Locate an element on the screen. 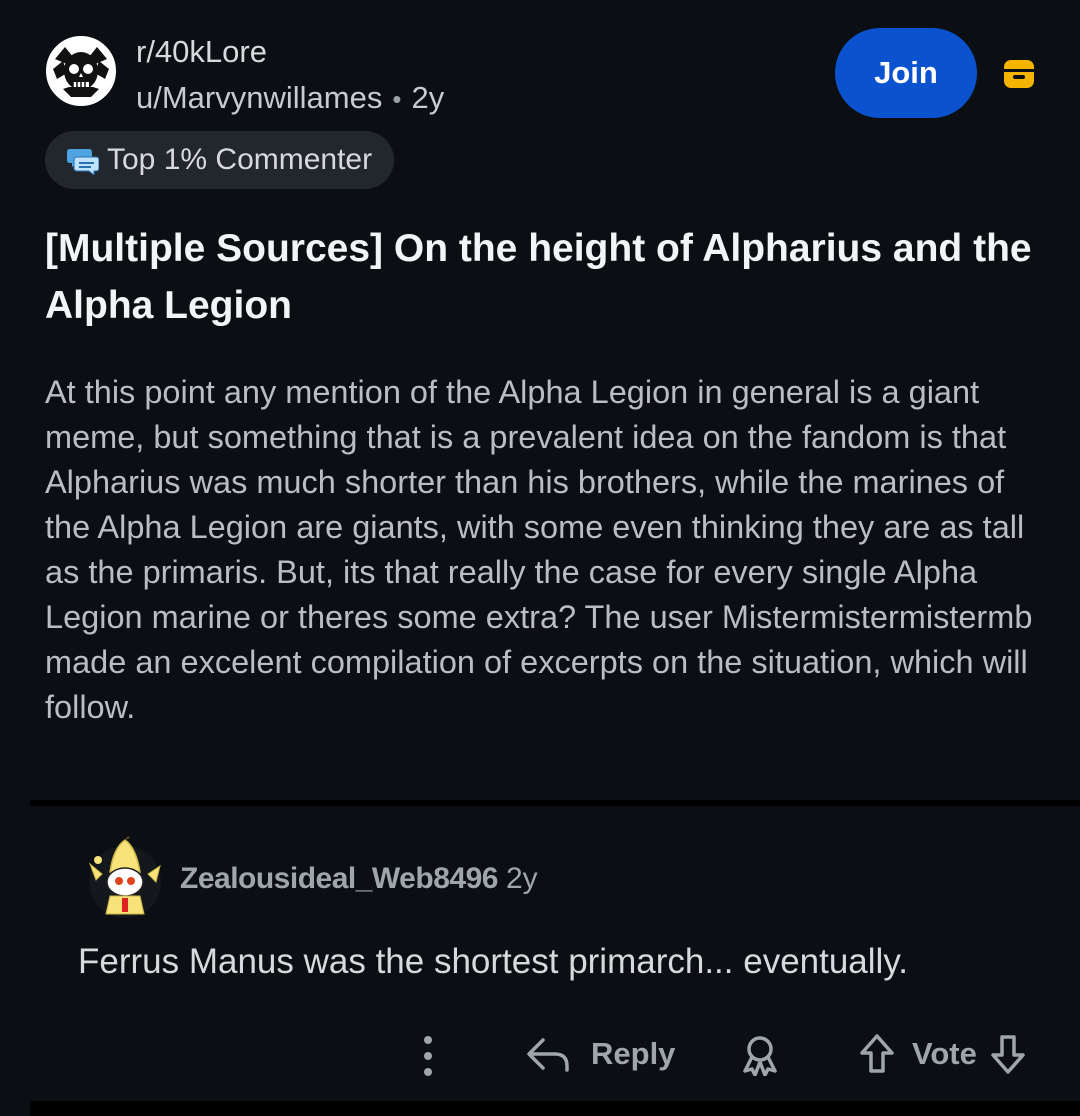 The height and width of the screenshot is (1116, 1080). comment-thread-gutter is located at coordinates (15, 961).